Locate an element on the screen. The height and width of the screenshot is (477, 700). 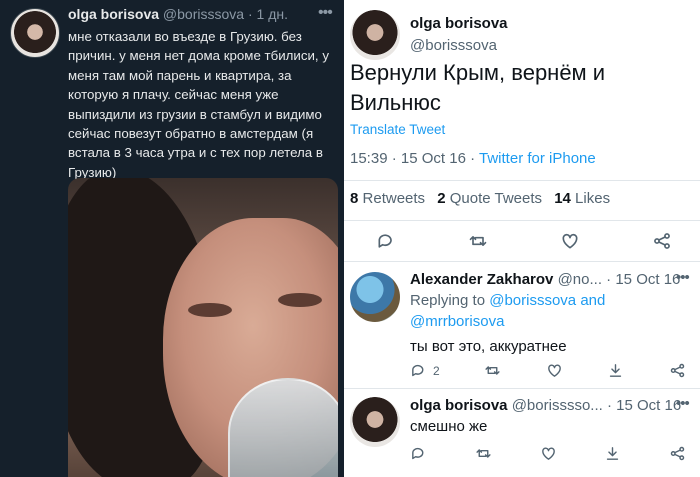
likes-label: Likes is located at coordinates (593, 198).